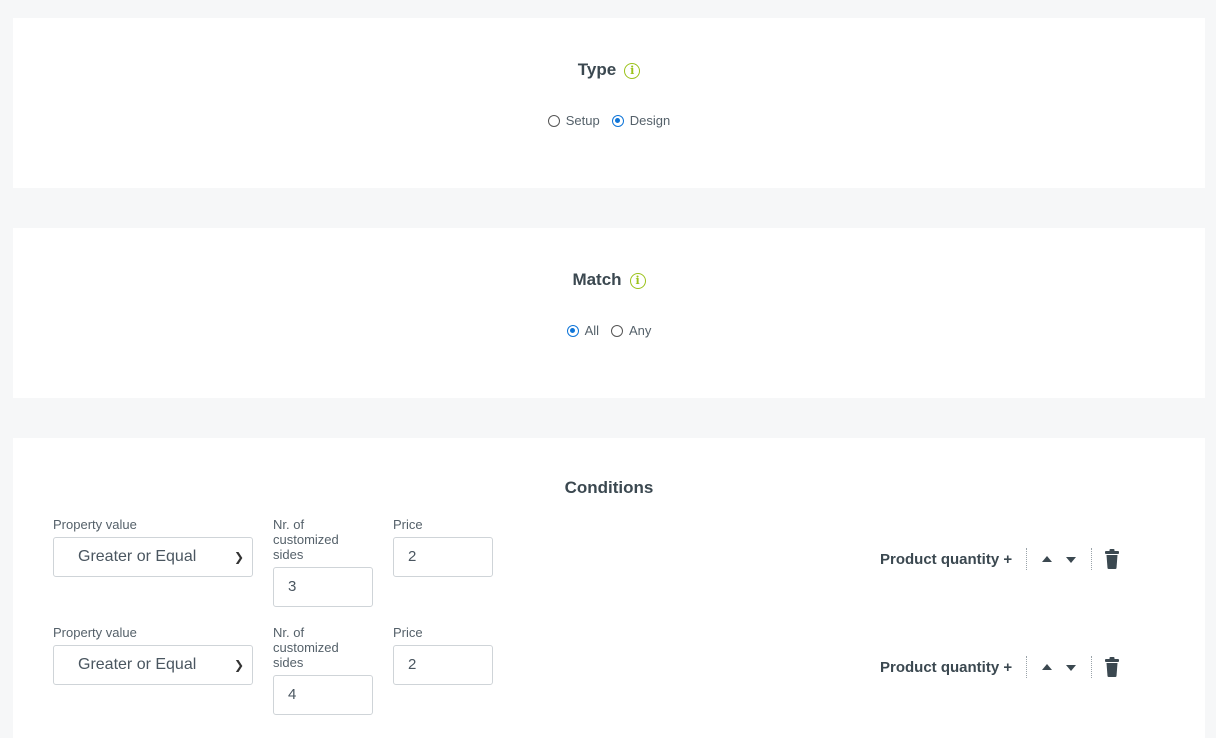 The height and width of the screenshot is (738, 1216). I want to click on type-heading: Type i, so click(609, 70).